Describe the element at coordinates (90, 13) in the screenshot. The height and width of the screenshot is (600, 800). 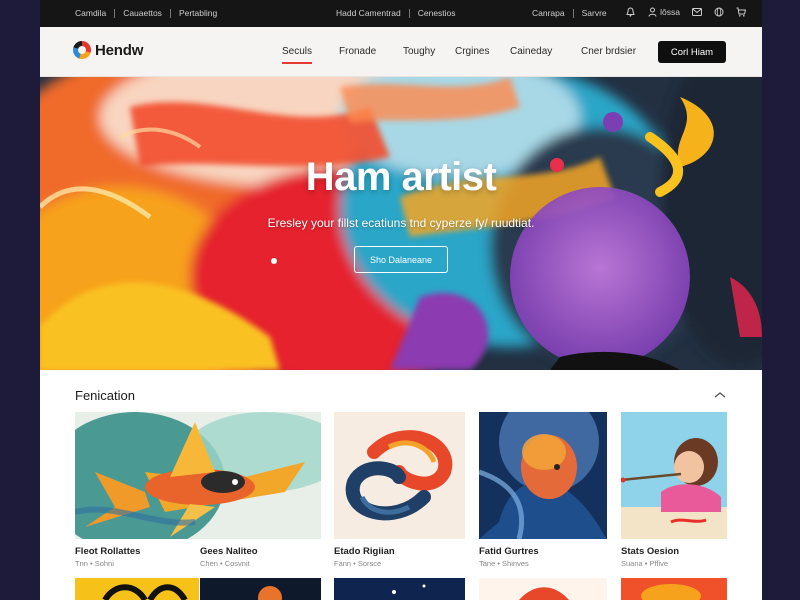
I see `utility-link: Camdila` at that location.